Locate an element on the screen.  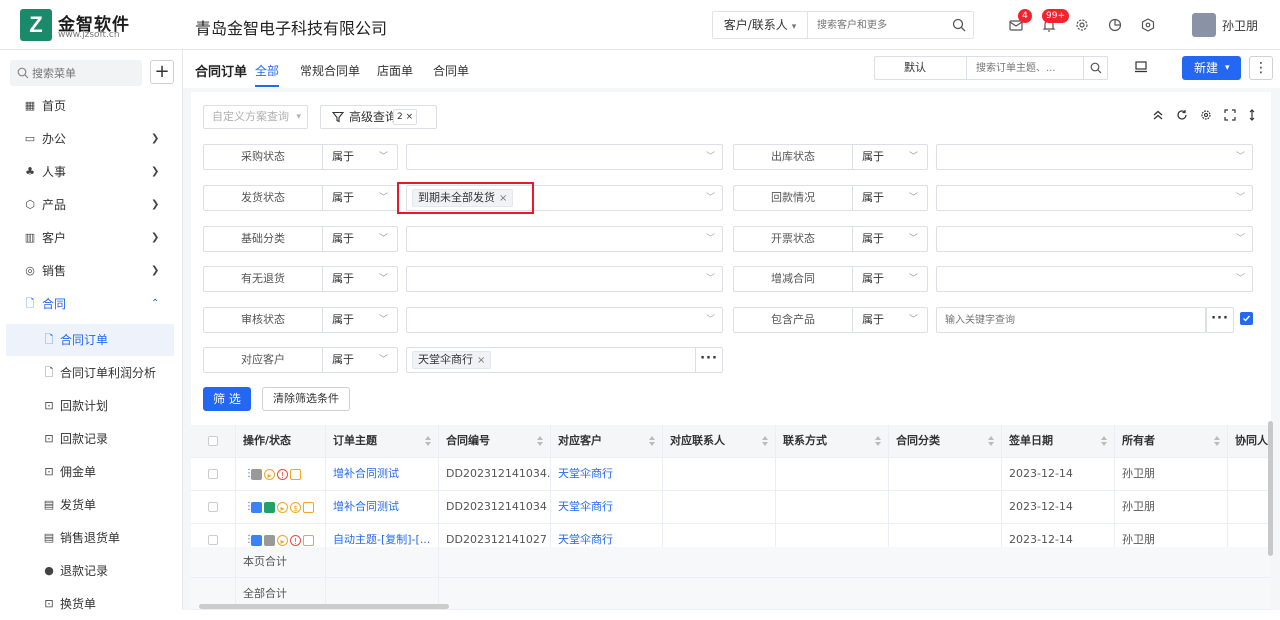
tab-store-order: 店面单 is located at coordinates (395, 70).